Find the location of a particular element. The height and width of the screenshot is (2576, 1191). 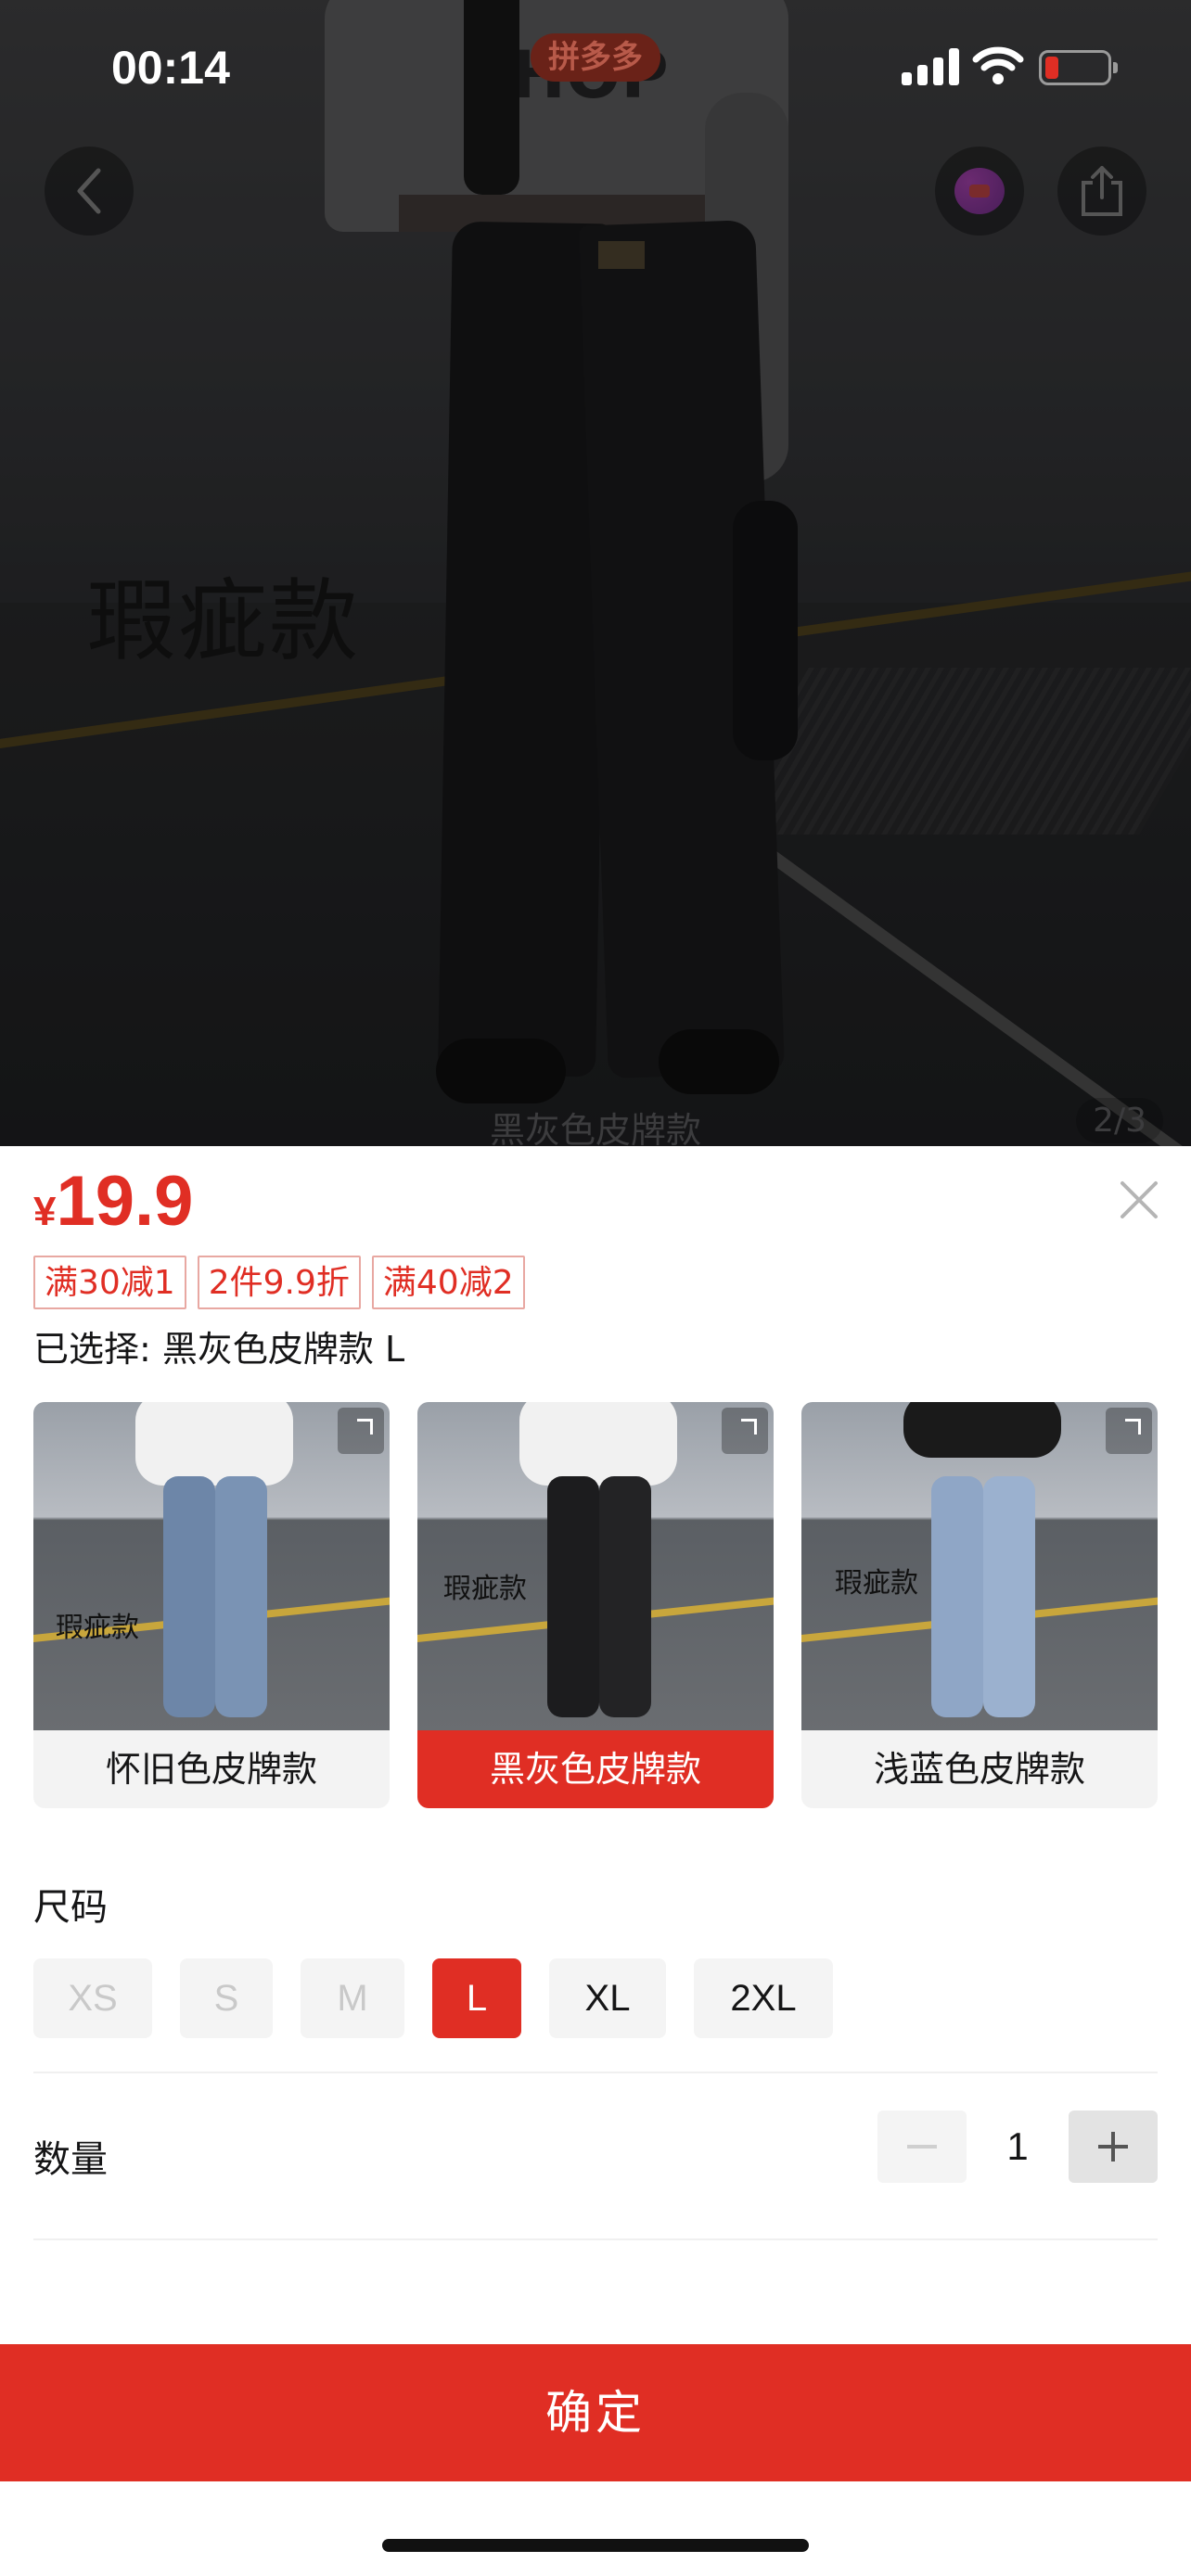

cellular-signal-icon is located at coordinates (931, 66).